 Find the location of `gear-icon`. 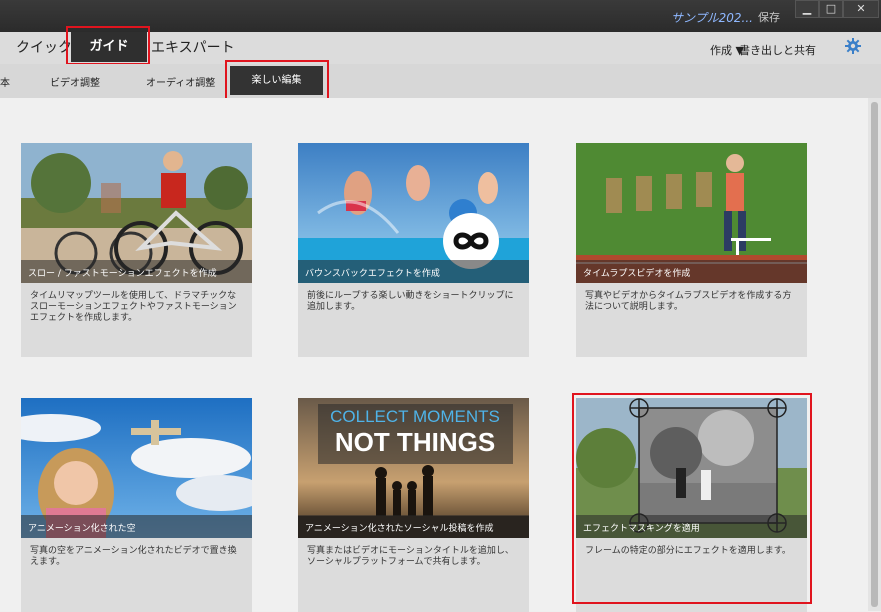

gear-icon is located at coordinates (853, 48).